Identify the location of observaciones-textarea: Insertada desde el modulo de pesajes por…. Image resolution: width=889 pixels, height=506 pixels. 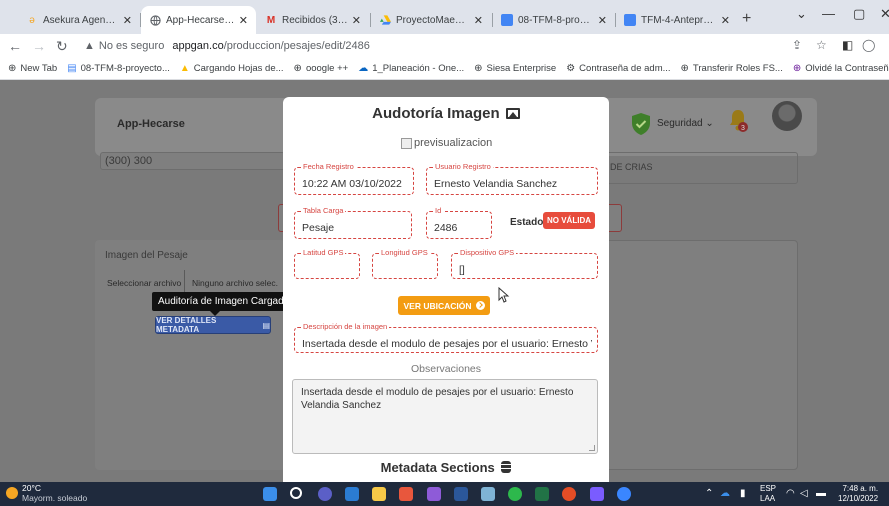
(445, 416).